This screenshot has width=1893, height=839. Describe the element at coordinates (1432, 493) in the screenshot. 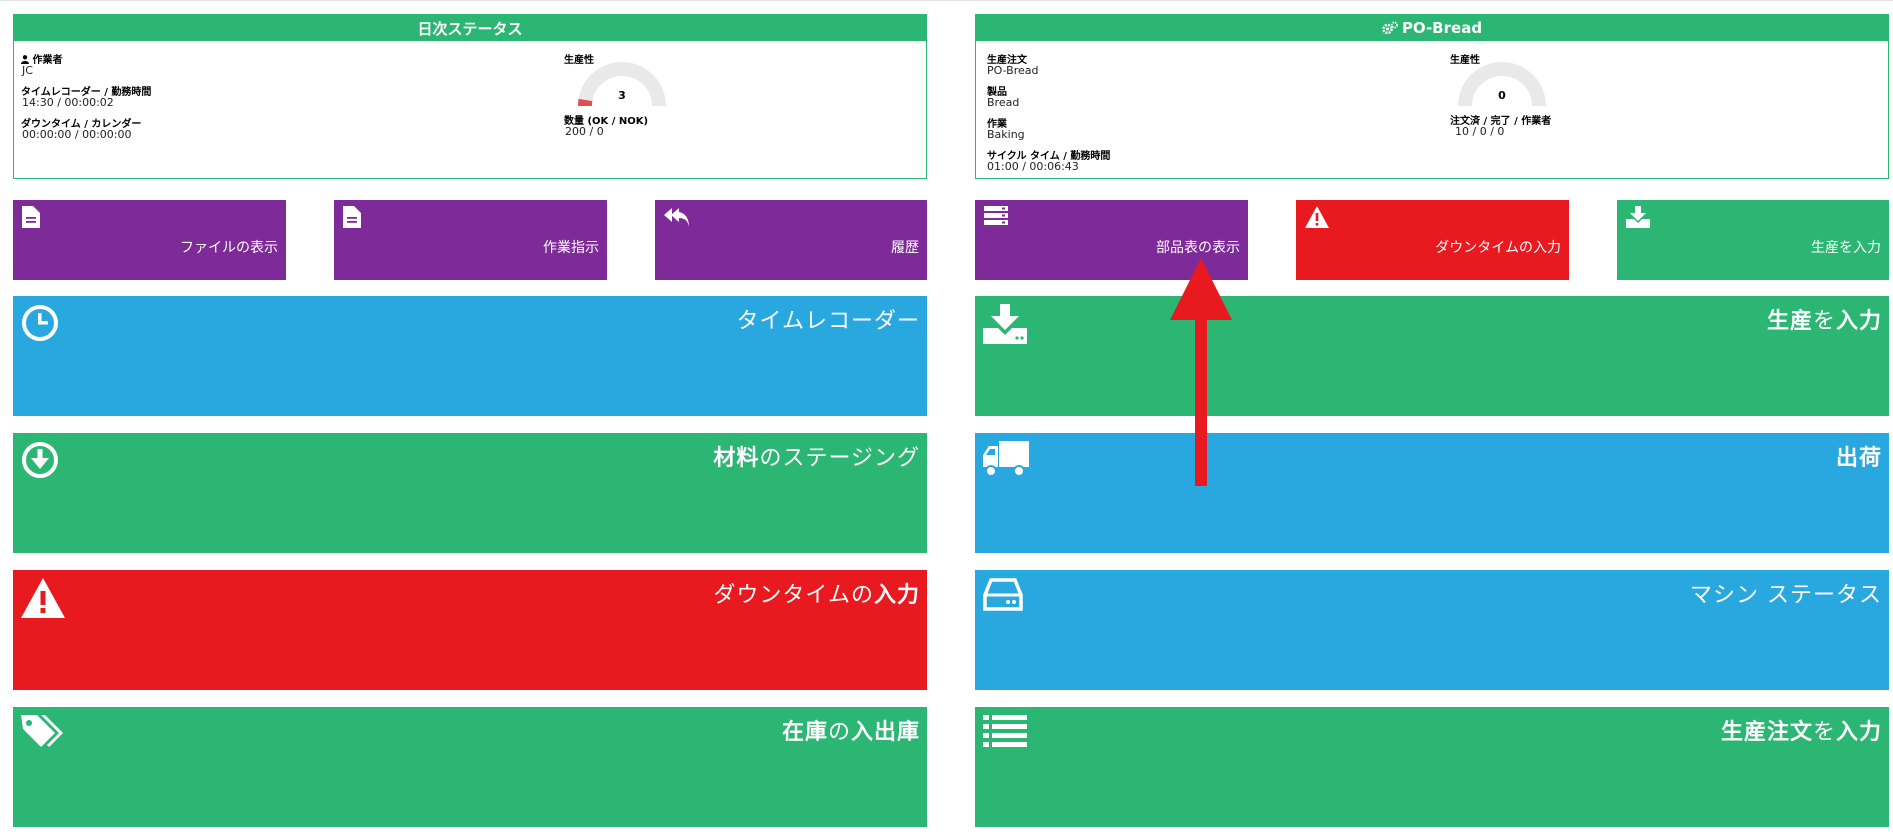

I see `shipping-tile: 出荷` at that location.